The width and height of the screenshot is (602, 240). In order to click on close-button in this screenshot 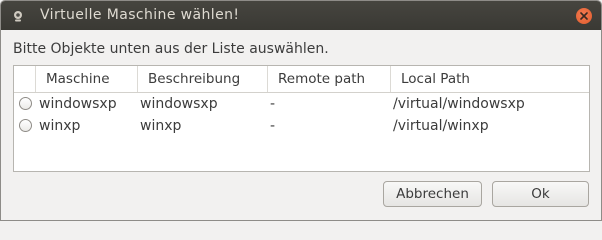, I will do `click(584, 16)`.